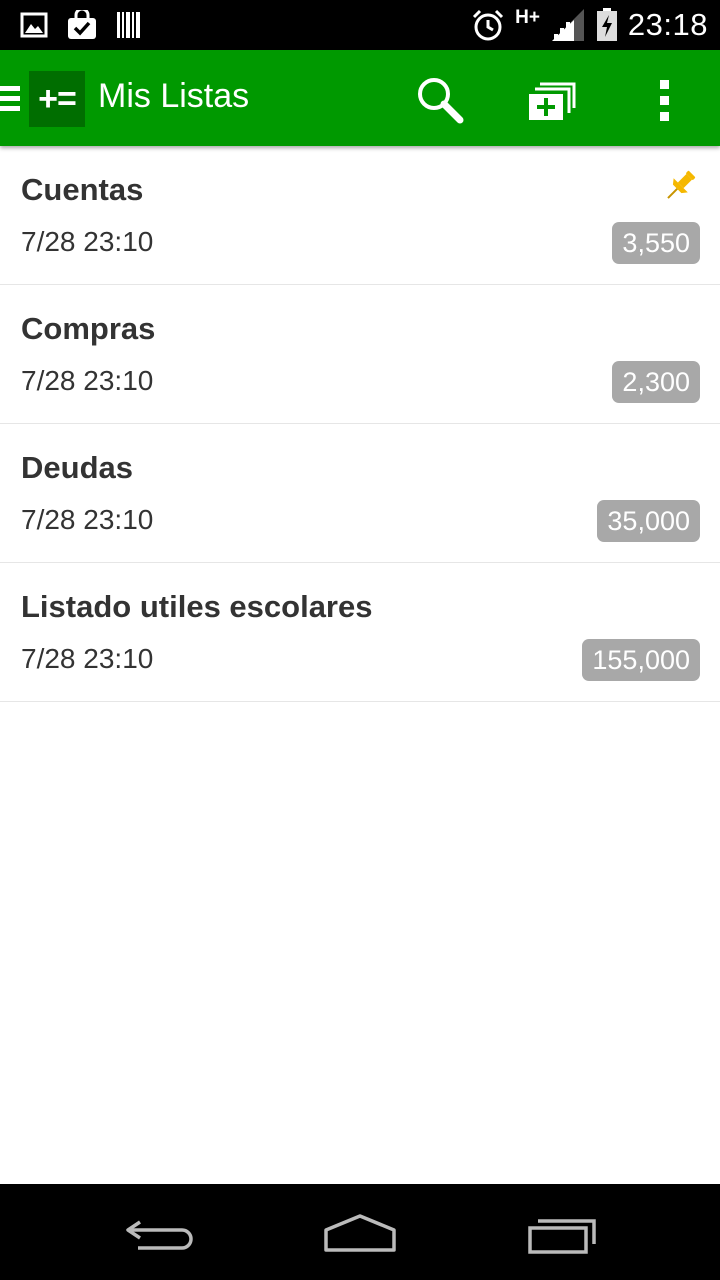  What do you see at coordinates (10, 99) in the screenshot?
I see `drawer-menu-icon` at bounding box center [10, 99].